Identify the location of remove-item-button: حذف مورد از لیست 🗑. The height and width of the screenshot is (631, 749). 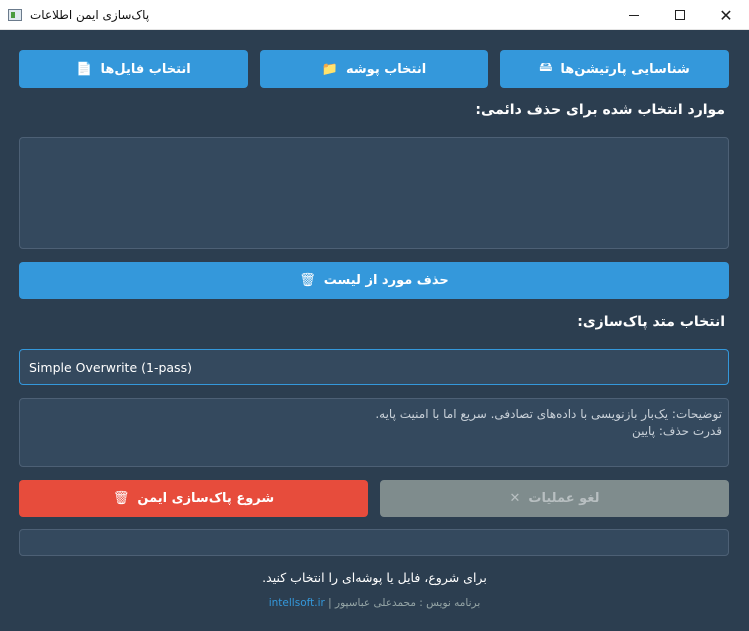
(374, 280).